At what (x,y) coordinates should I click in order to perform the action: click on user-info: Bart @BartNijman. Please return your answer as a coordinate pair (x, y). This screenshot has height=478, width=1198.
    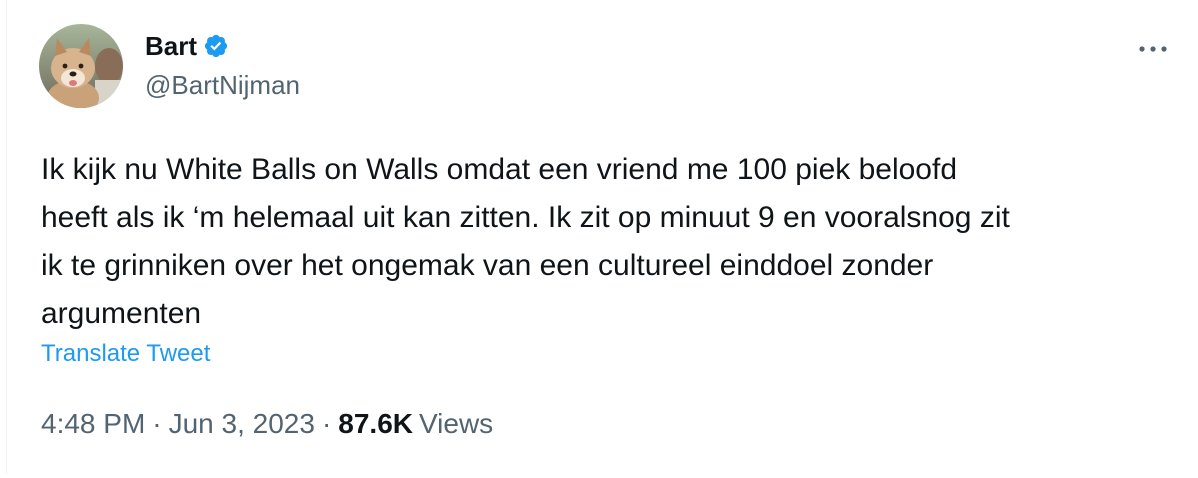
    Looking at the image, I should click on (222, 64).